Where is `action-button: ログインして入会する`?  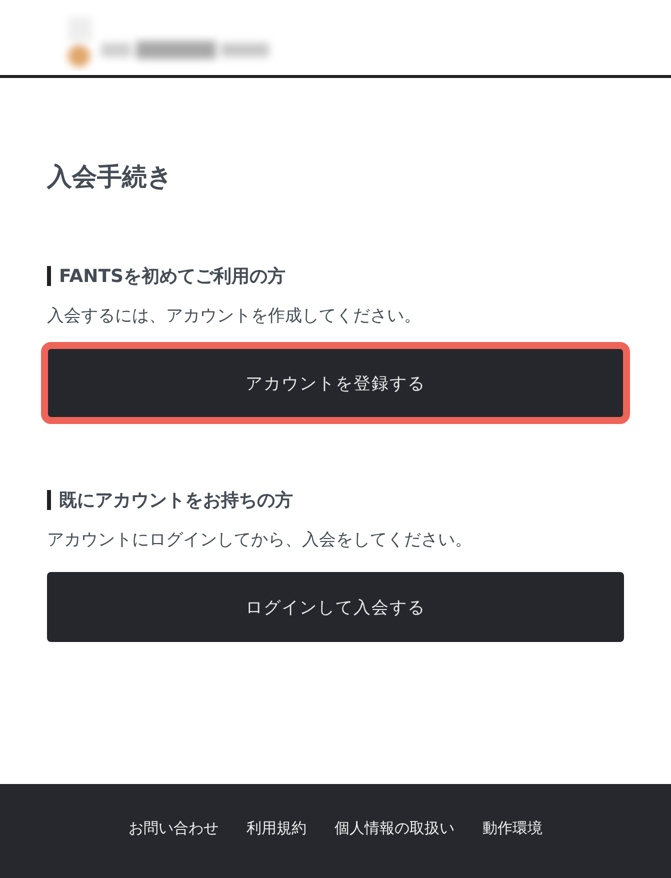 action-button: ログインして入会する is located at coordinates (335, 607).